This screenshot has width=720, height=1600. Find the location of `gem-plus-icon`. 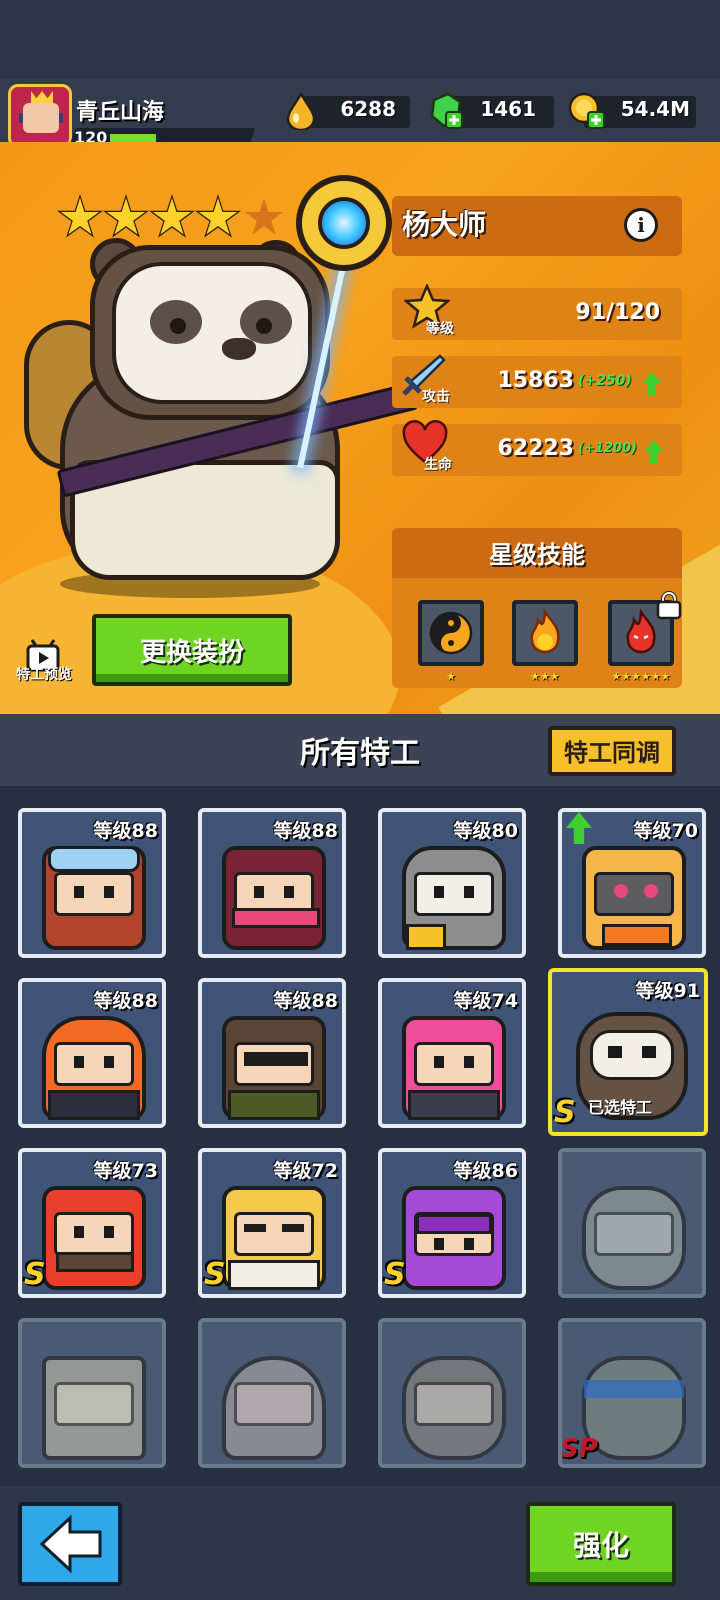

gem-plus-icon is located at coordinates (446, 111).